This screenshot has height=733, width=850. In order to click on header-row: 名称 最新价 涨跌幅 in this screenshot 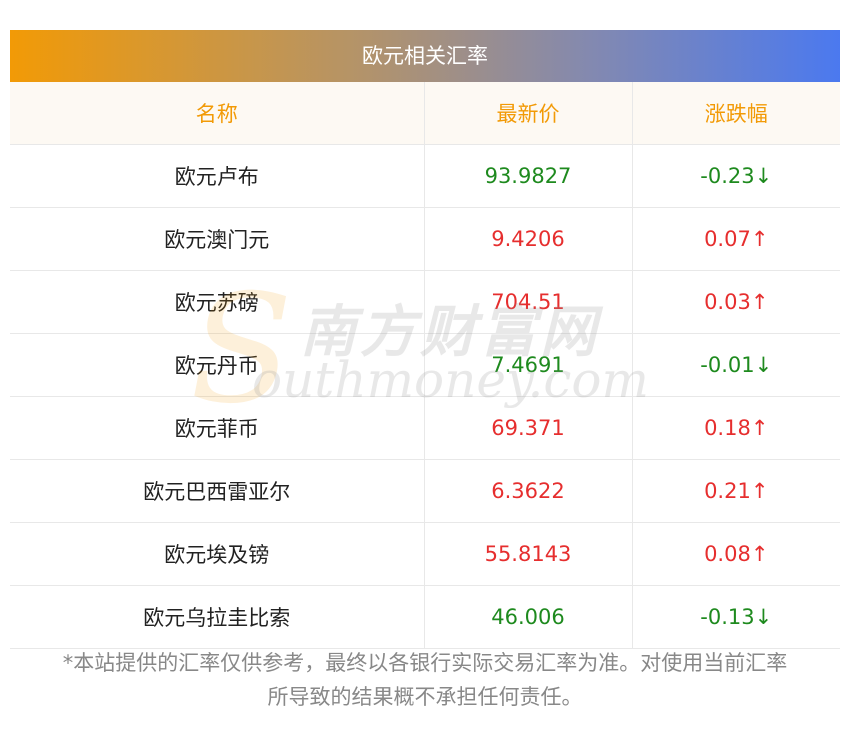, I will do `click(425, 113)`.